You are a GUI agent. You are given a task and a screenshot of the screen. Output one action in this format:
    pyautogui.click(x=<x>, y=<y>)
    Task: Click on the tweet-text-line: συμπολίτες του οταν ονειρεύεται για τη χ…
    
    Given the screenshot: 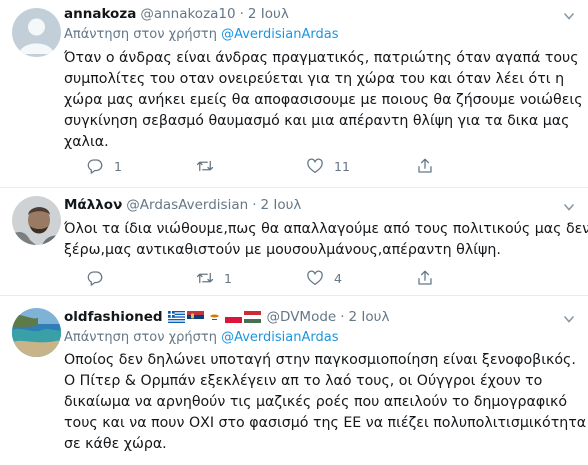 What is the action you would take?
    pyautogui.click(x=314, y=79)
    